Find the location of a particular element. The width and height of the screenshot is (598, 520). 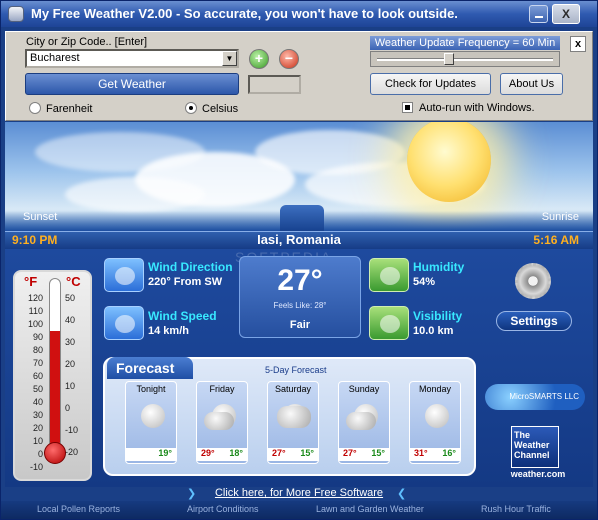

city-label: City or Zip Code.. [Enter] is located at coordinates (87, 42).